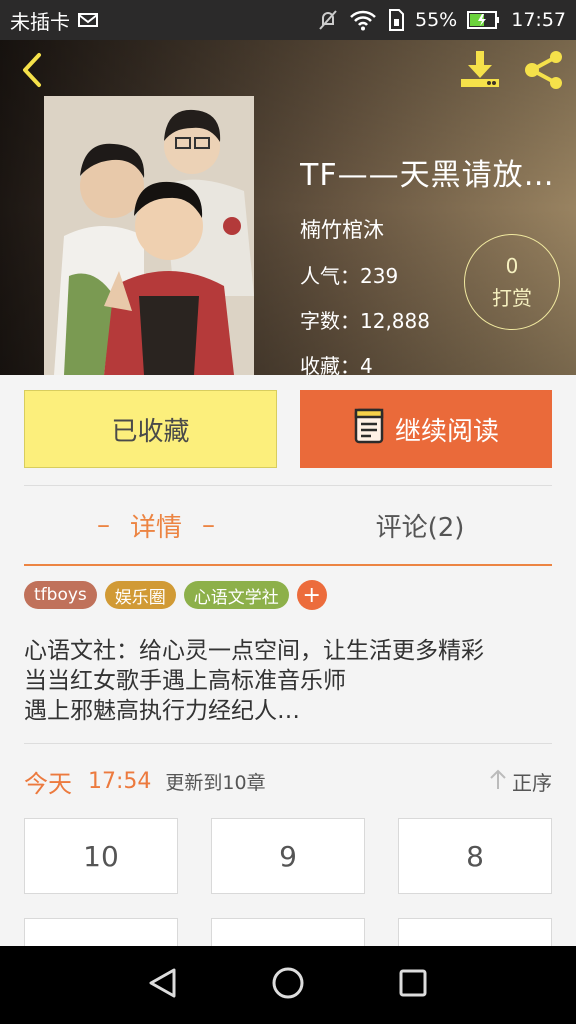  I want to click on tab-detail: – 详情 –, so click(156, 525).